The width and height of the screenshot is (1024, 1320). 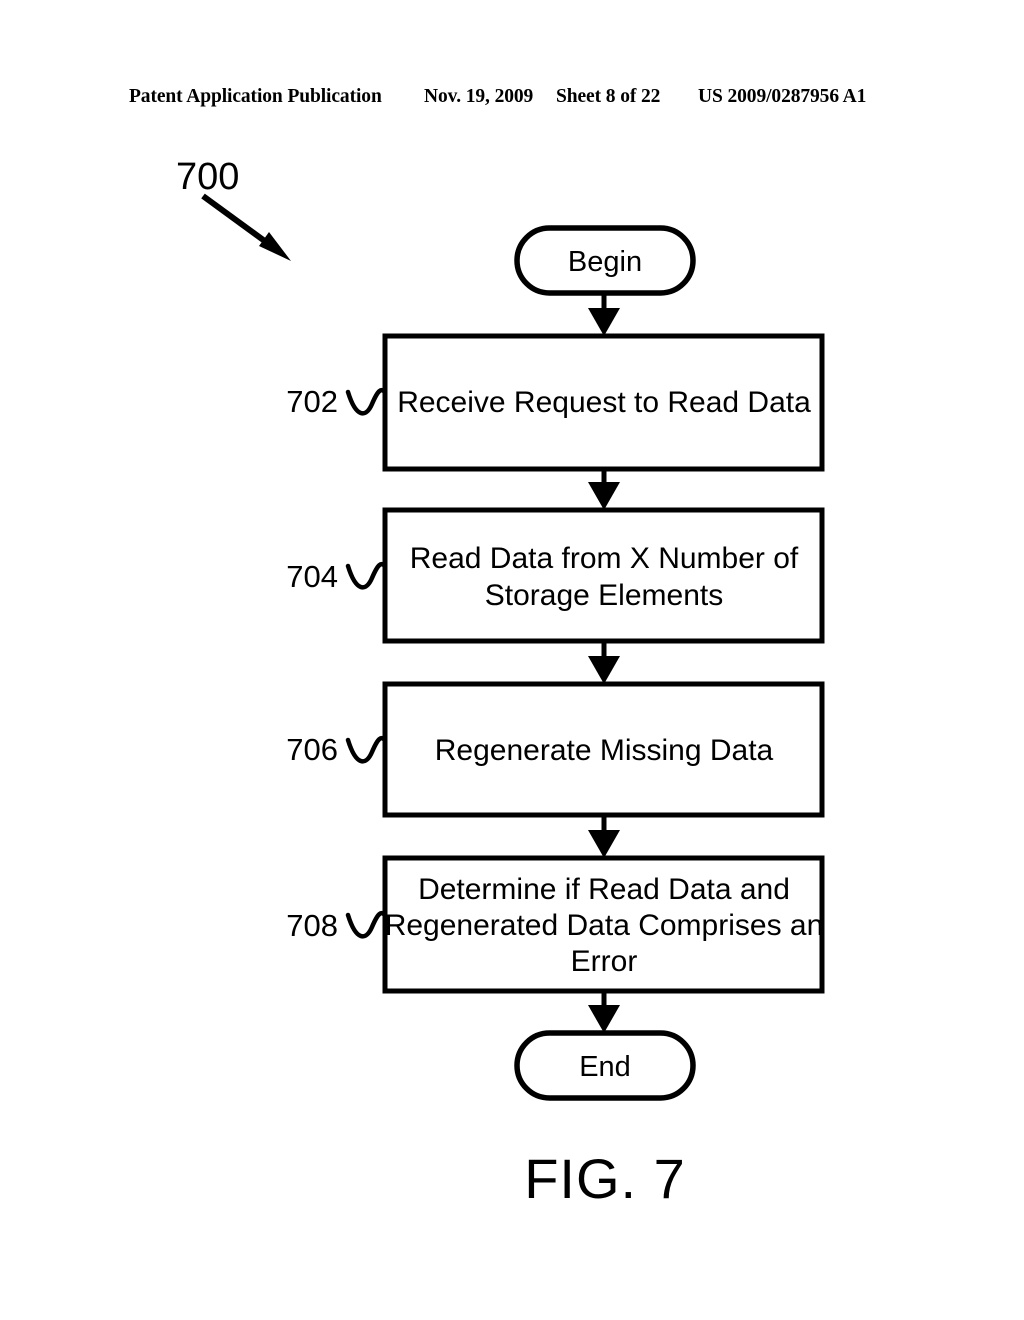 What do you see at coordinates (605, 1178) in the screenshot?
I see `figure-caption: FIG. 7` at bounding box center [605, 1178].